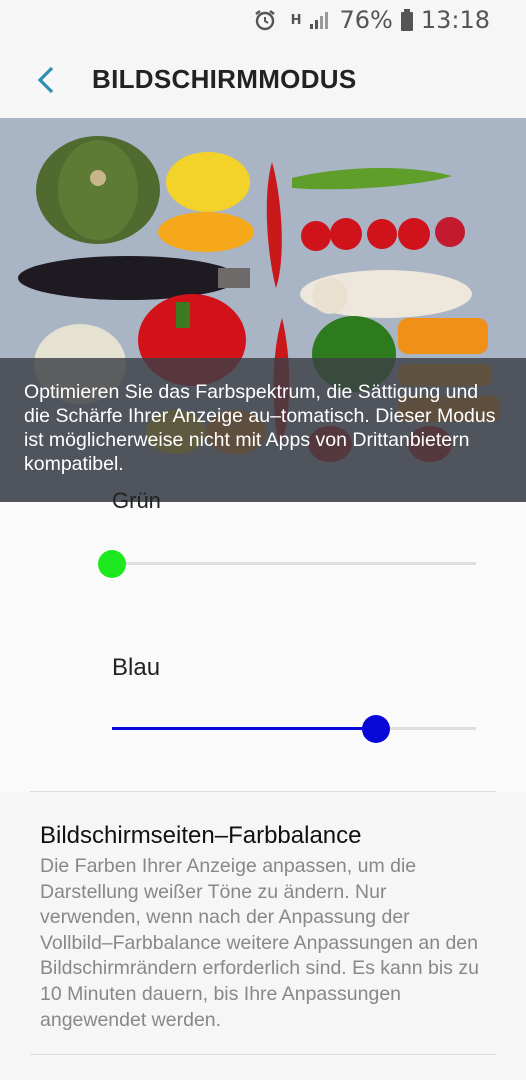  Describe the element at coordinates (366, 20) in the screenshot. I see `battery-percent: 76%` at that location.